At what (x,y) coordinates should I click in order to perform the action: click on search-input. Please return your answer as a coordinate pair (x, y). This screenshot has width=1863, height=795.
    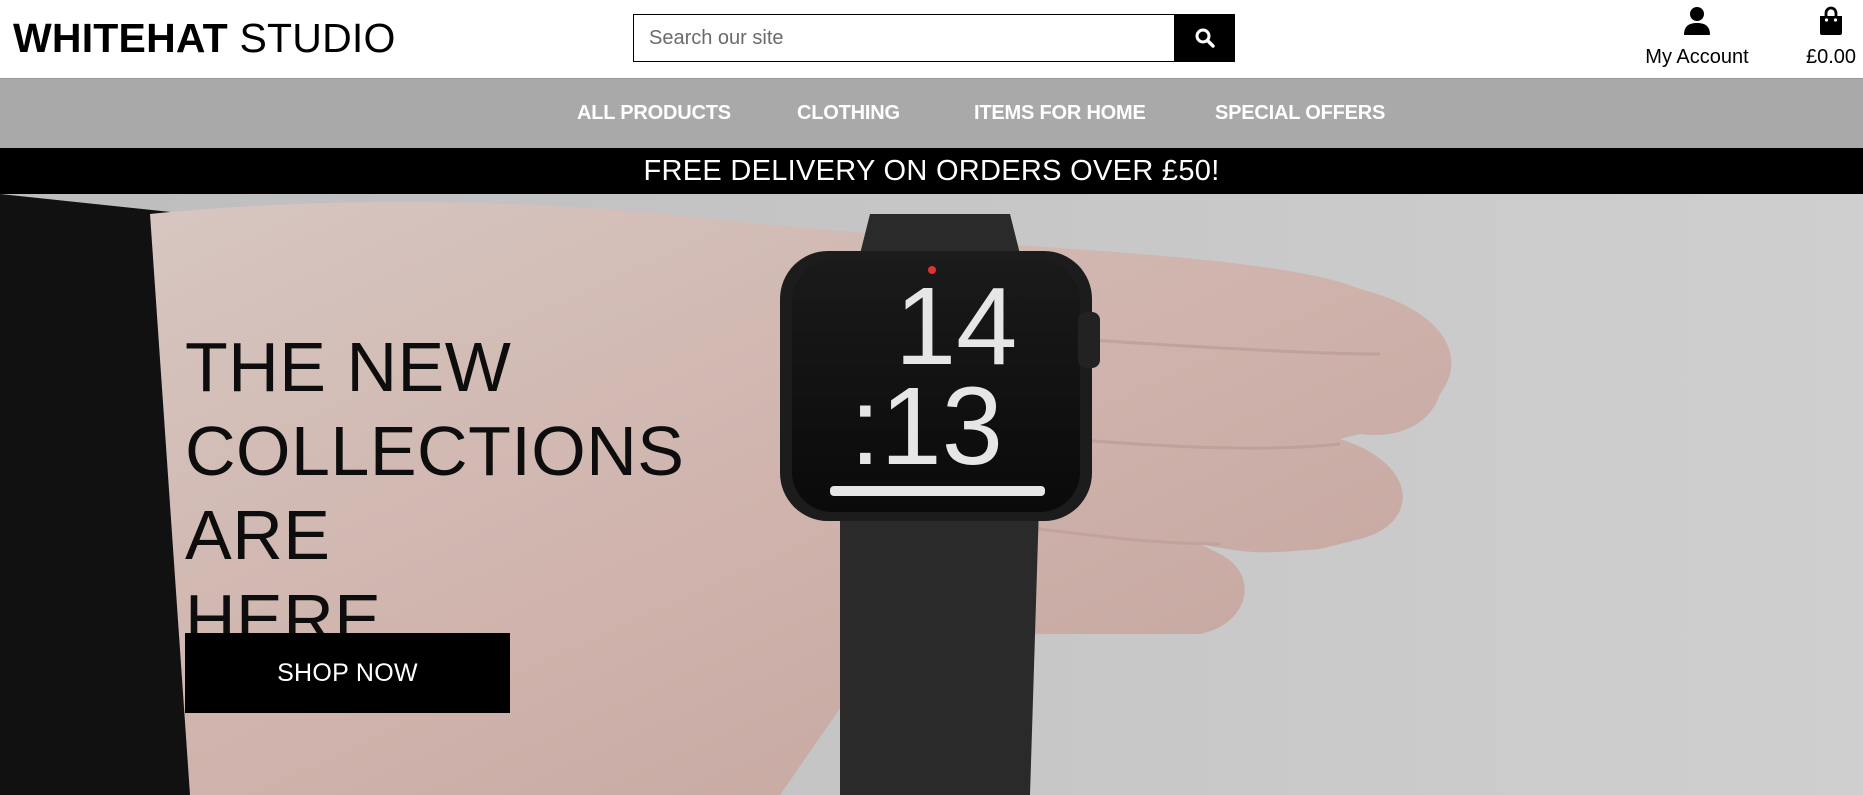
    Looking at the image, I should click on (903, 38).